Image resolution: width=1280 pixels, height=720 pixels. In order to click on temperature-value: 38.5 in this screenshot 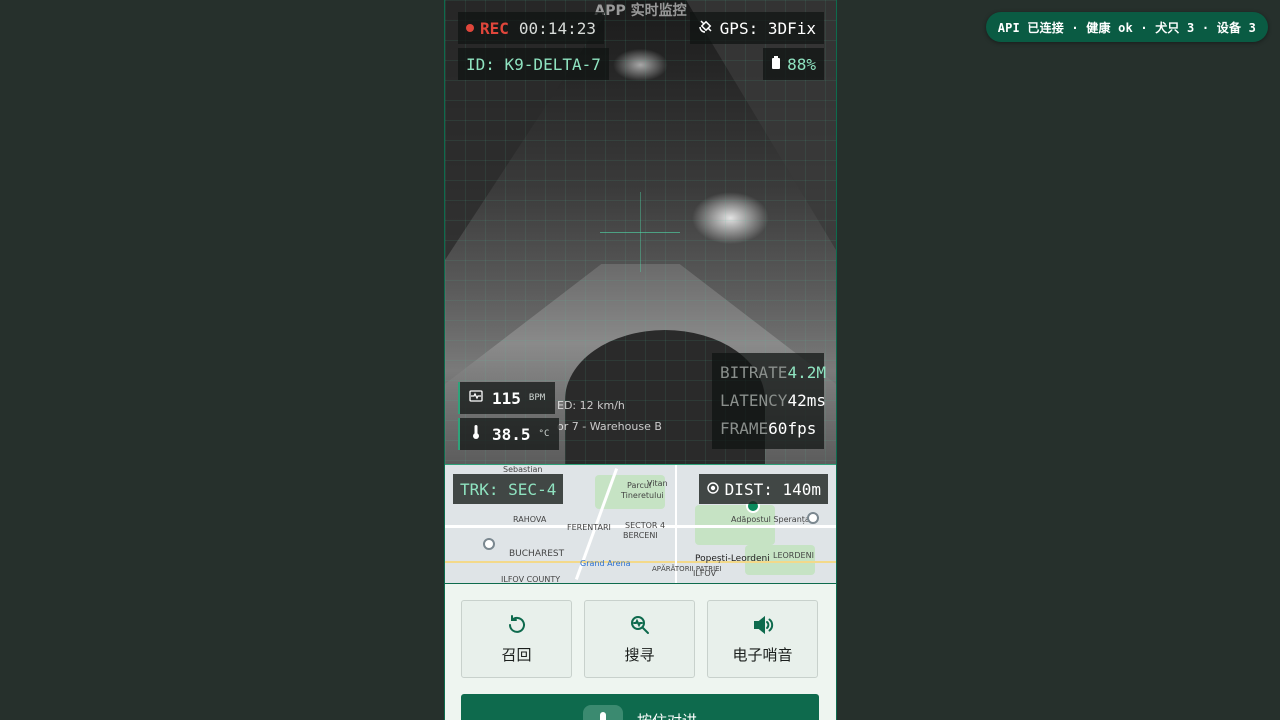, I will do `click(511, 434)`.